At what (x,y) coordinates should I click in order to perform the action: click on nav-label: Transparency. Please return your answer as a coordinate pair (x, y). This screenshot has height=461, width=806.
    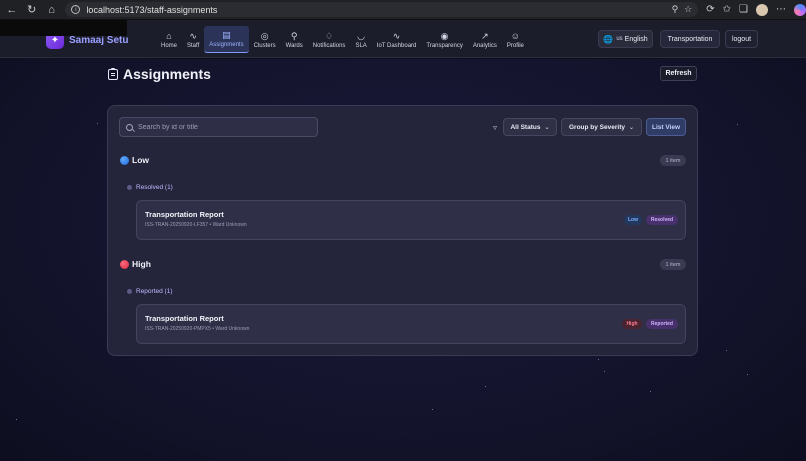
    Looking at the image, I should click on (444, 45).